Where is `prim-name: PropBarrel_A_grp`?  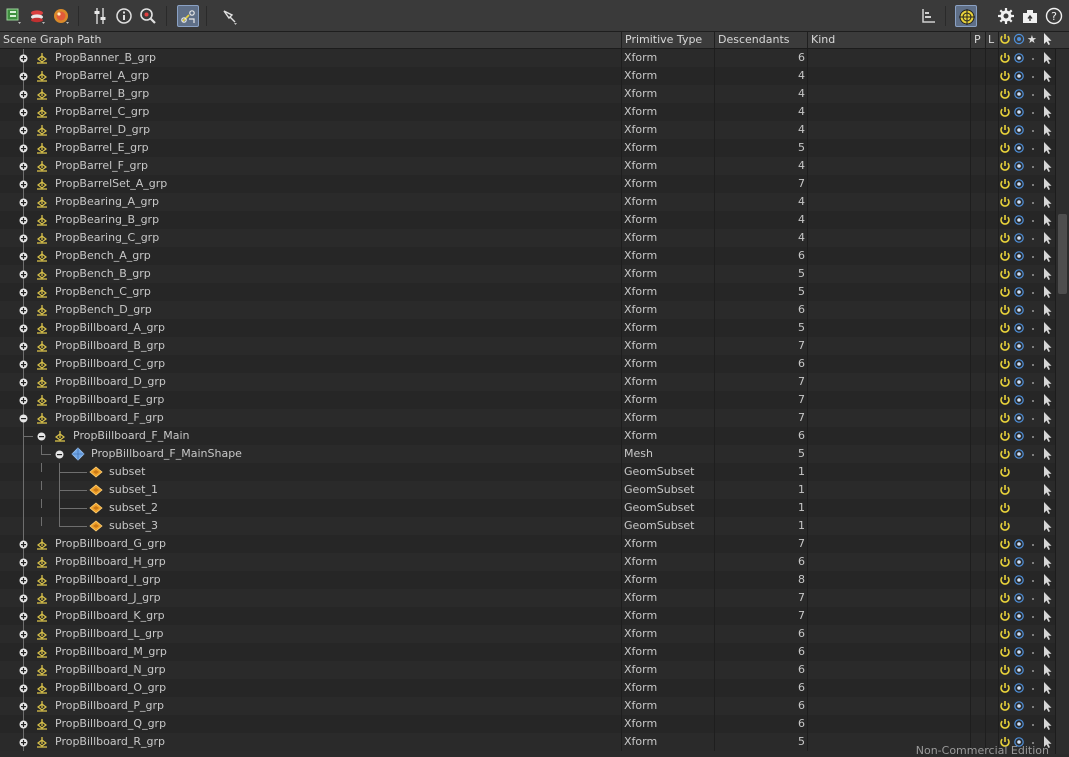
prim-name: PropBarrel_A_grp is located at coordinates (307, 76).